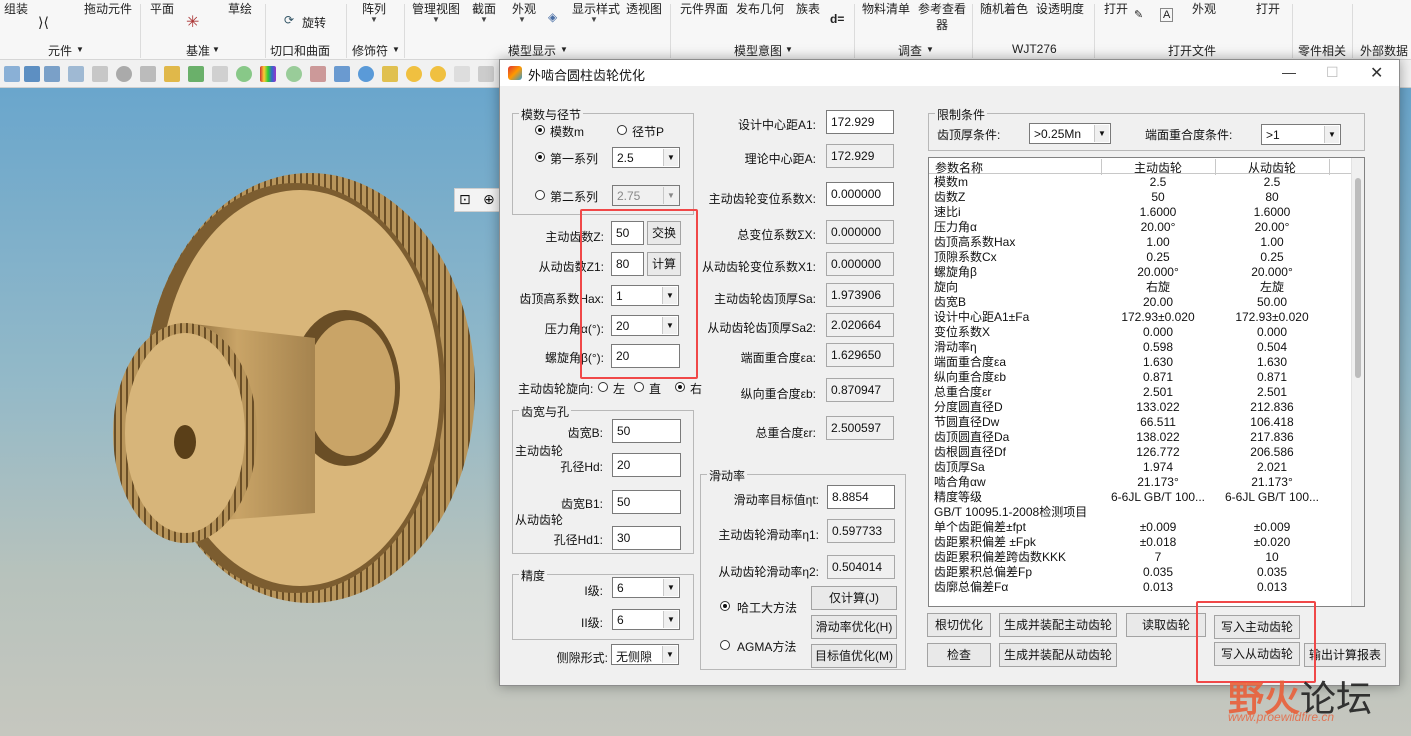 The width and height of the screenshot is (1411, 736). What do you see at coordinates (854, 598) in the screenshot?
I see `calc-only-button: 仅计算(J)` at bounding box center [854, 598].